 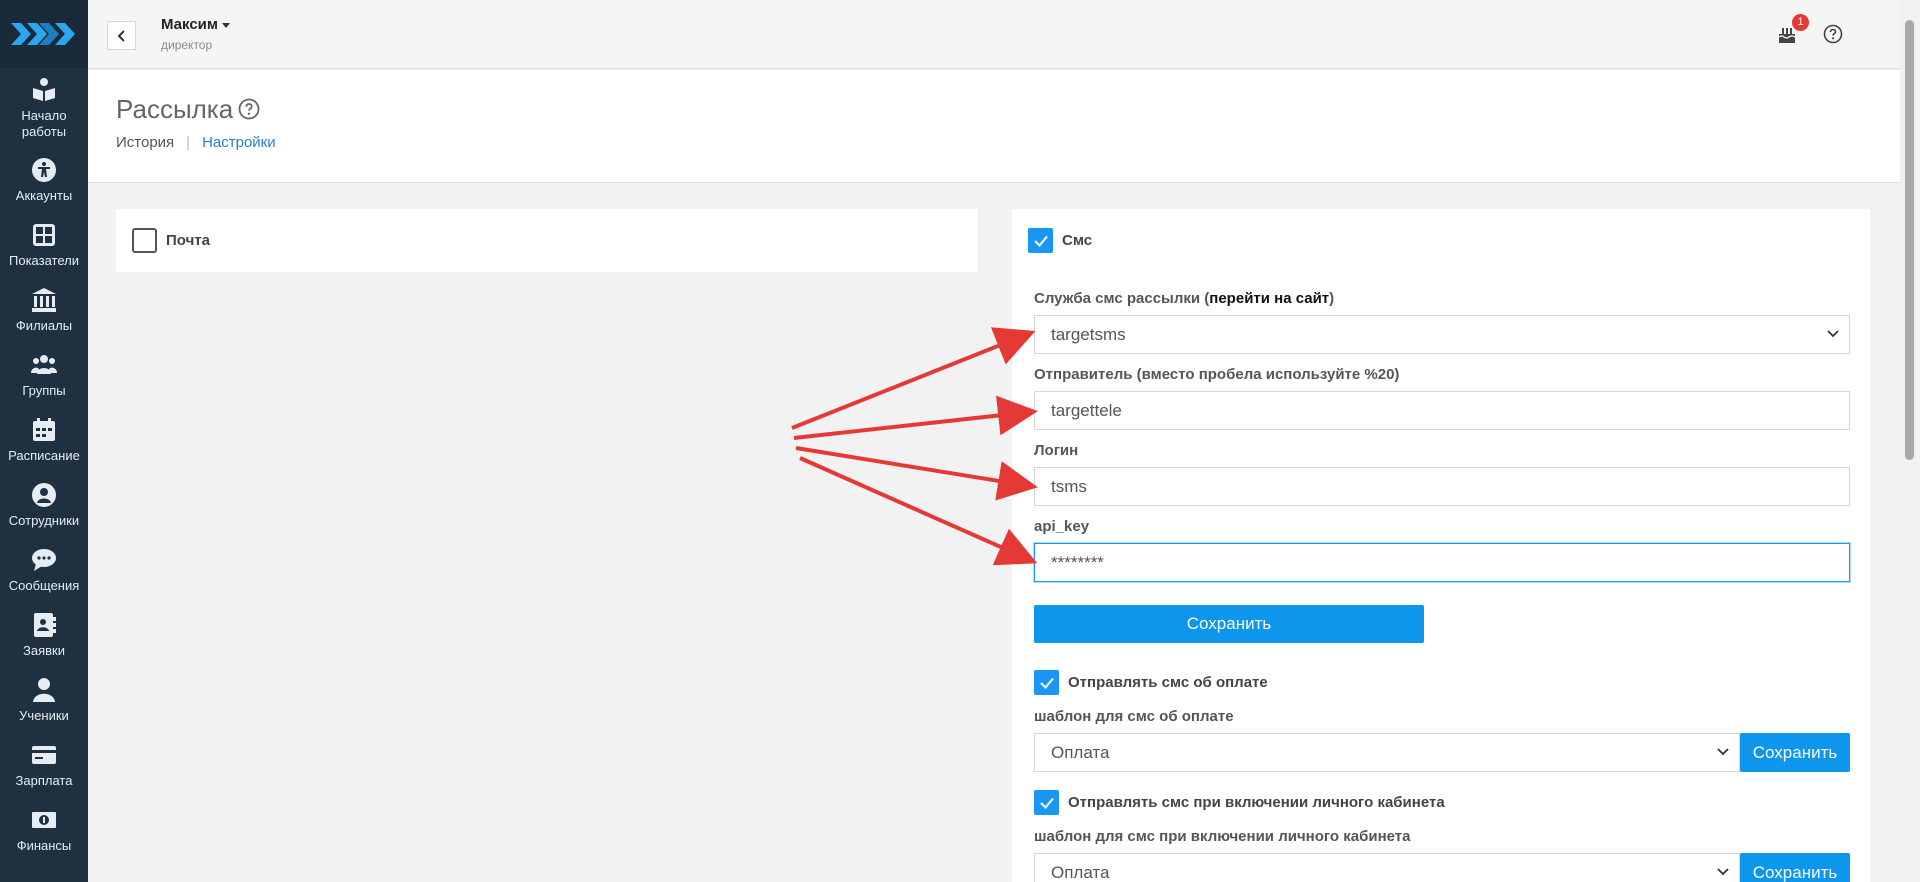 I want to click on chevron-left-icon, so click(x=121, y=35).